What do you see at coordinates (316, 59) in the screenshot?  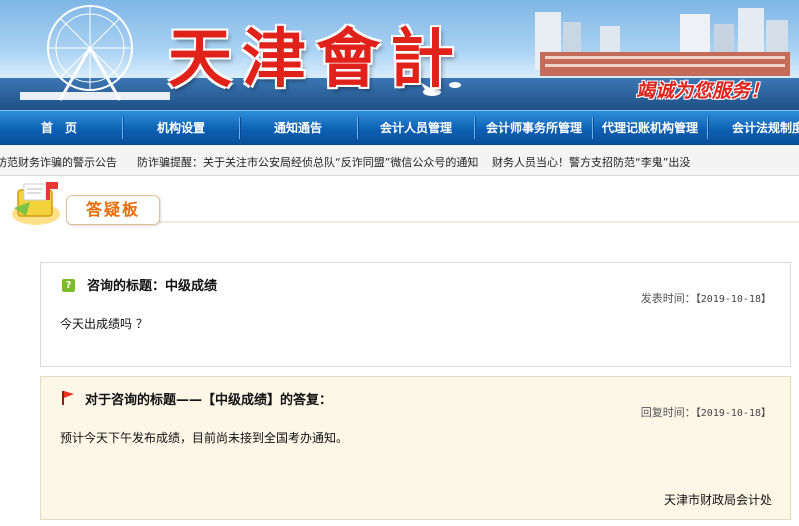 I see `site-title: 天津會計` at bounding box center [316, 59].